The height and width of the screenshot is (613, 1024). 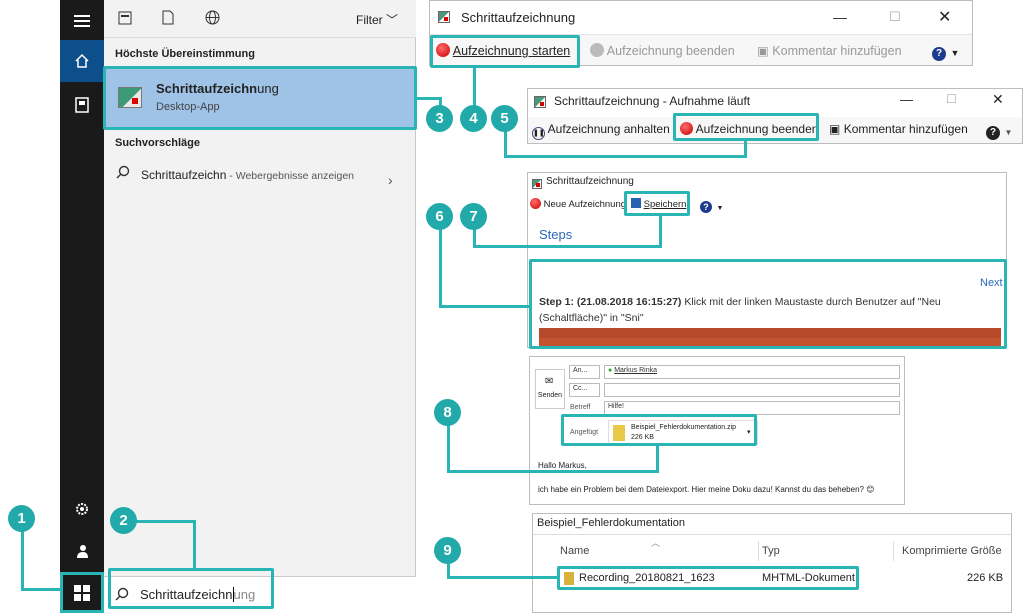 What do you see at coordinates (752, 372) in the screenshot?
I see `to-field: ● Markus Rinka` at bounding box center [752, 372].